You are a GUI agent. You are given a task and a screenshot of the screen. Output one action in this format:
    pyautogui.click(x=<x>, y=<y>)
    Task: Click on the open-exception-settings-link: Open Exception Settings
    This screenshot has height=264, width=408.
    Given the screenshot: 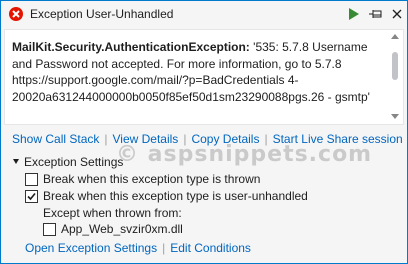 What is the action you would take?
    pyautogui.click(x=91, y=248)
    